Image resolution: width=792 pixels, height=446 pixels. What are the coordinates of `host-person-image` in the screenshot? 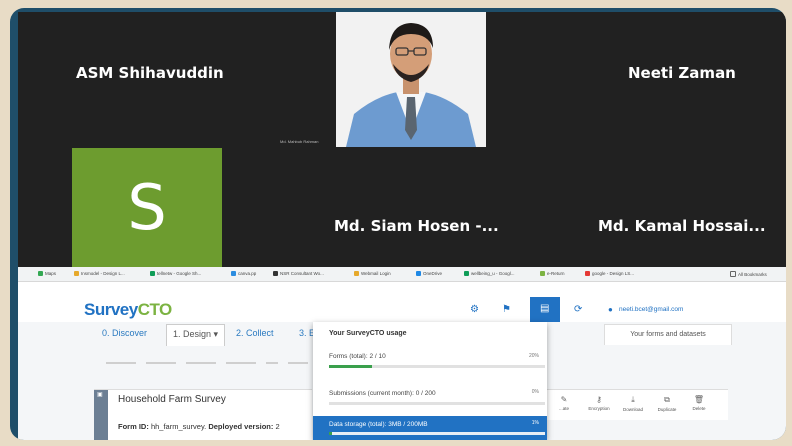 It's located at (411, 79).